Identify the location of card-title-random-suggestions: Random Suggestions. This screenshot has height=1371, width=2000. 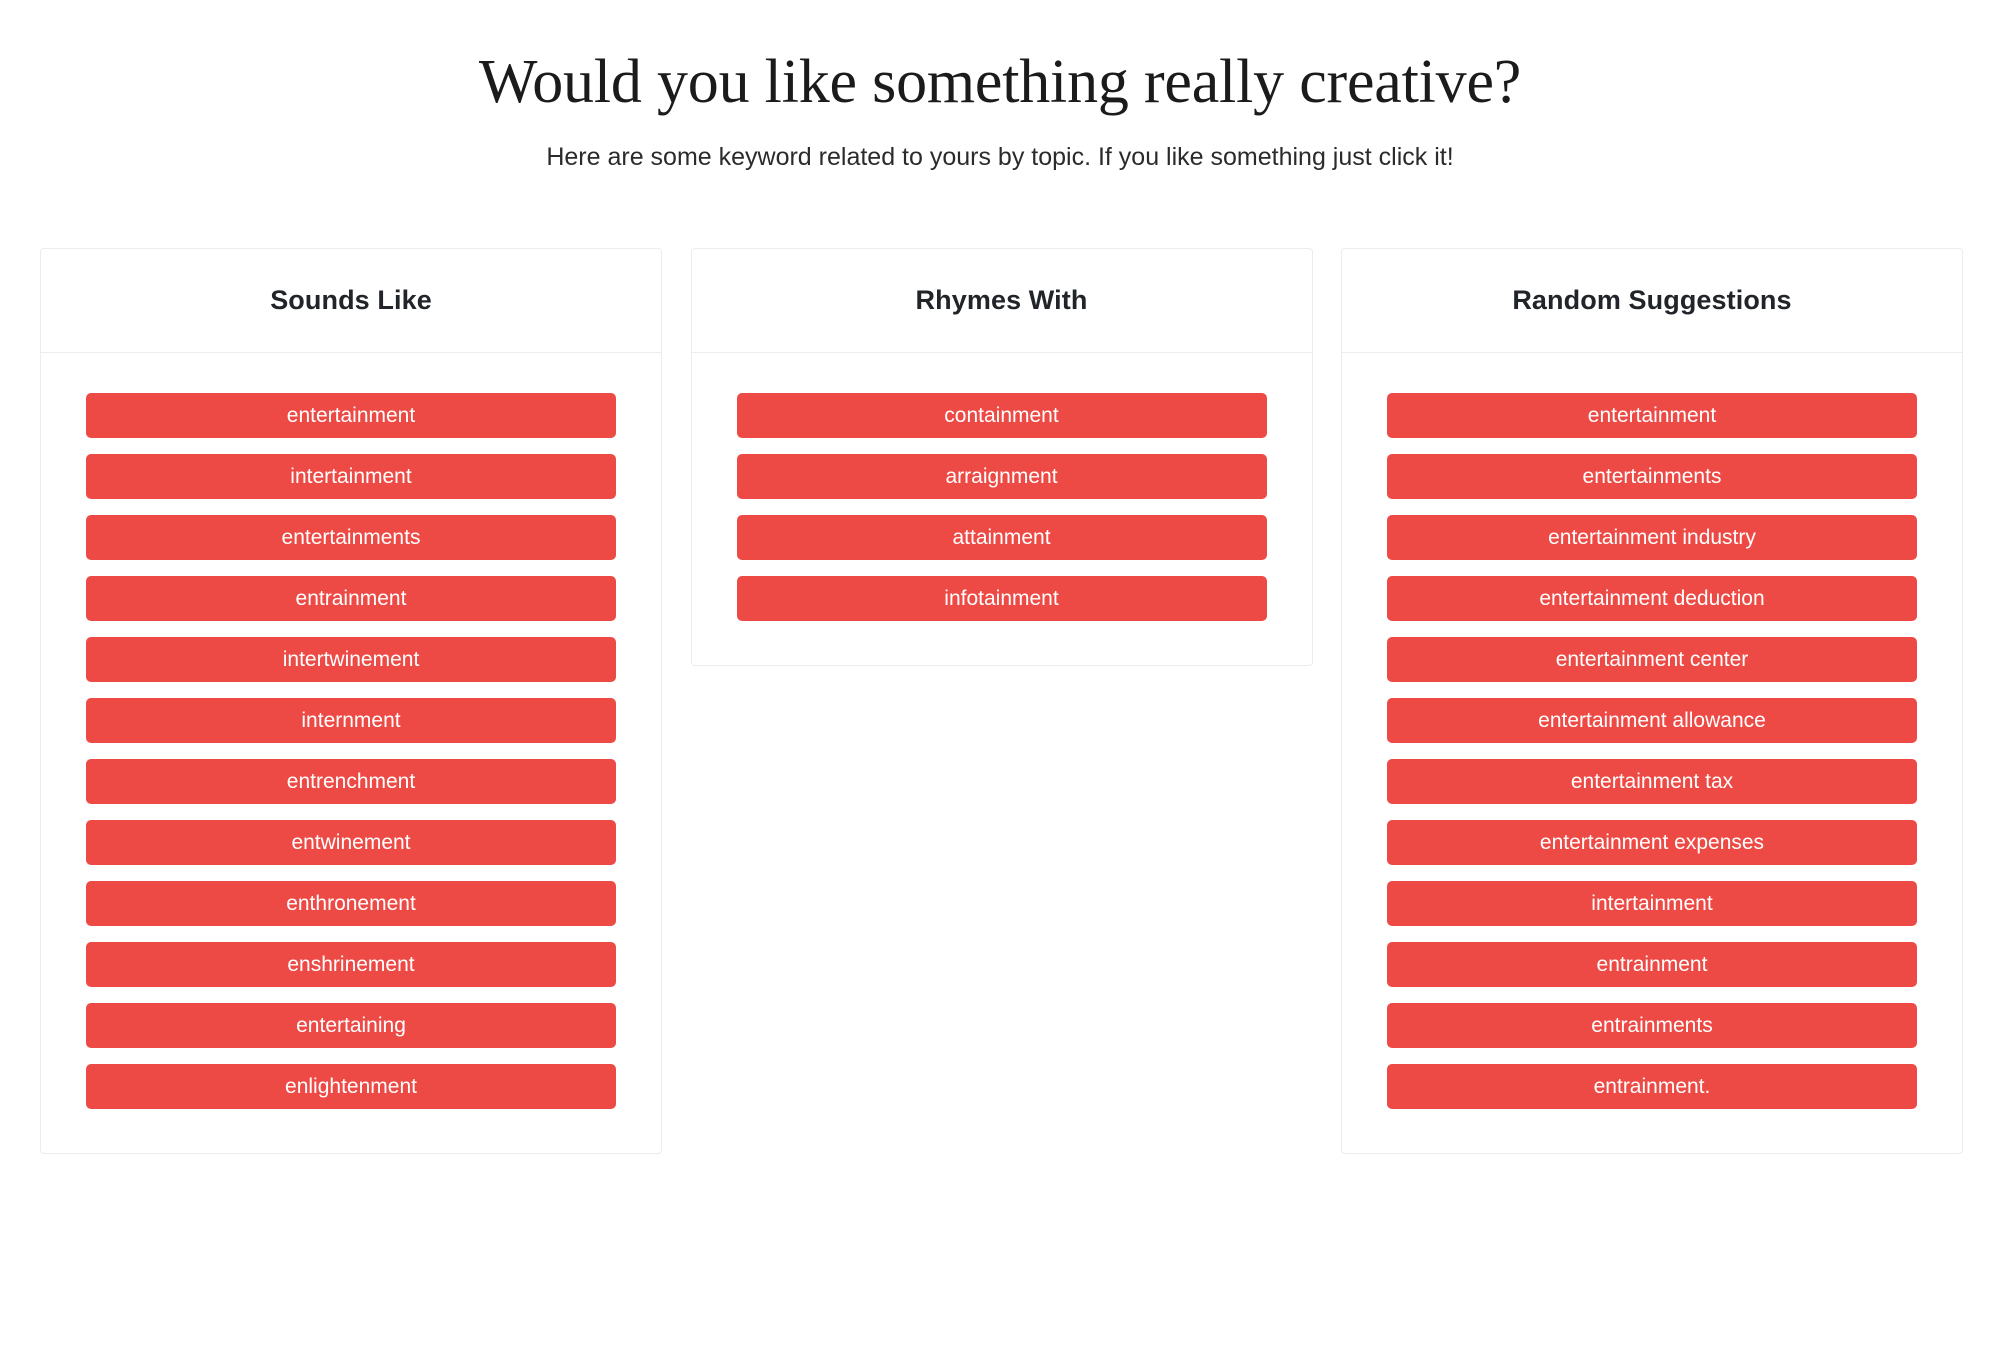
(1652, 300).